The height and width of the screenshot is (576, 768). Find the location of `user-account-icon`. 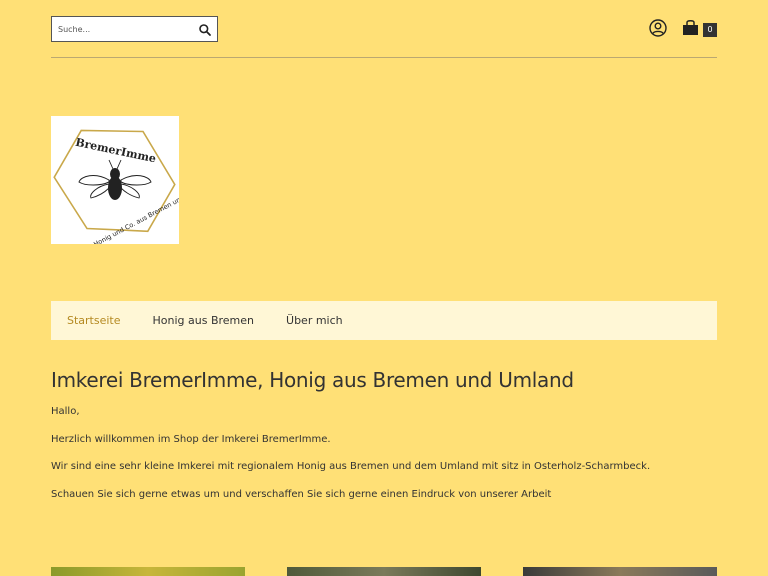

user-account-icon is located at coordinates (658, 28).